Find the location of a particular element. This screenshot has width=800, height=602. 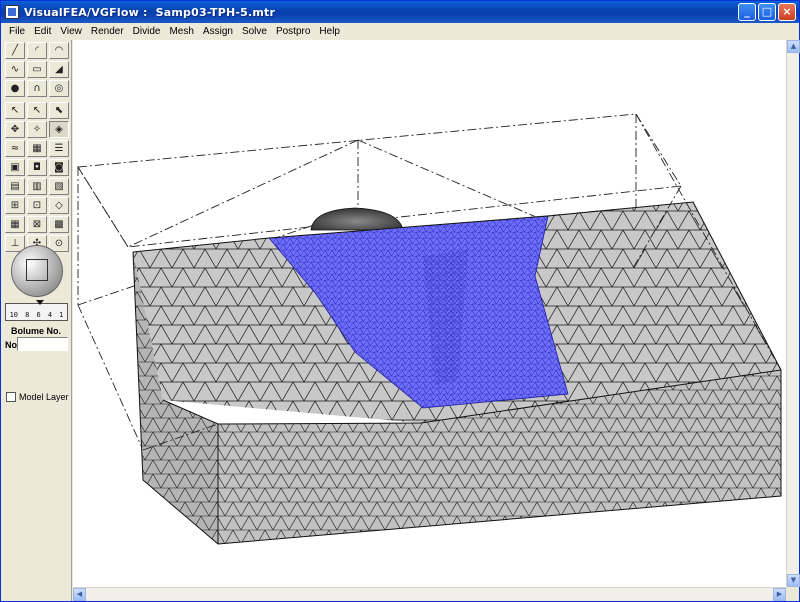

pick-node-icon: ✥ is located at coordinates (15, 129).